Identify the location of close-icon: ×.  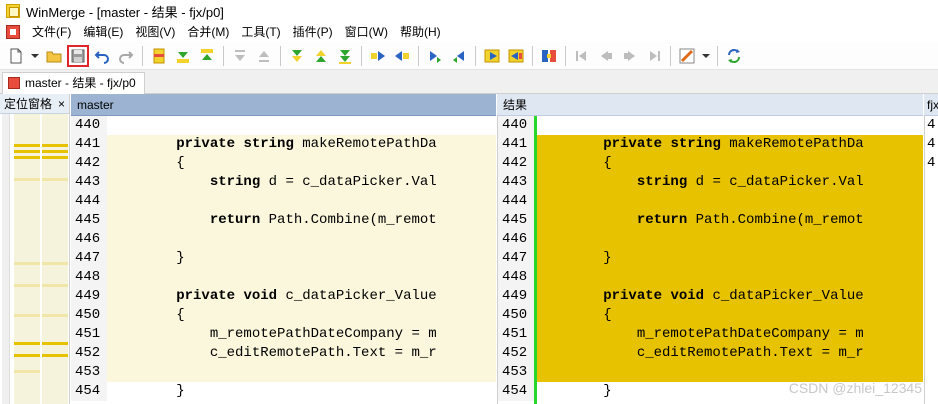
(61, 103).